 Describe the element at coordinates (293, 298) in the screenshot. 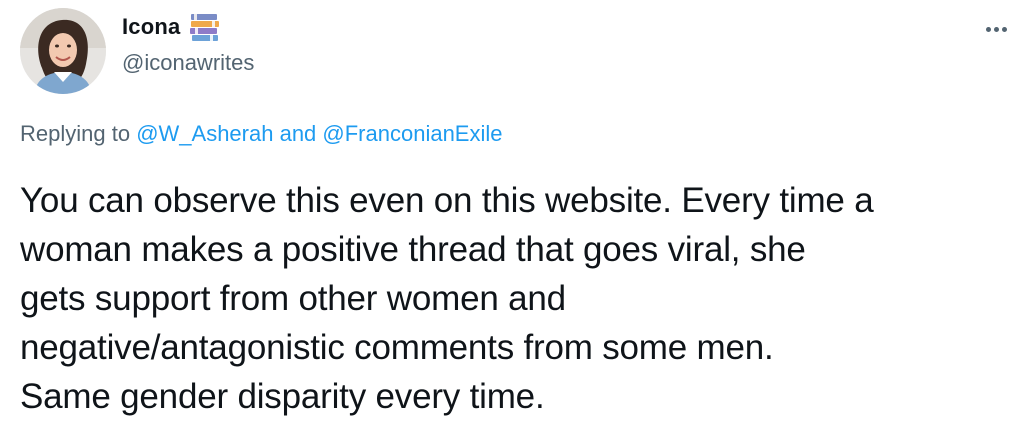

I see `tweet-text-line: gets support from other women and` at that location.